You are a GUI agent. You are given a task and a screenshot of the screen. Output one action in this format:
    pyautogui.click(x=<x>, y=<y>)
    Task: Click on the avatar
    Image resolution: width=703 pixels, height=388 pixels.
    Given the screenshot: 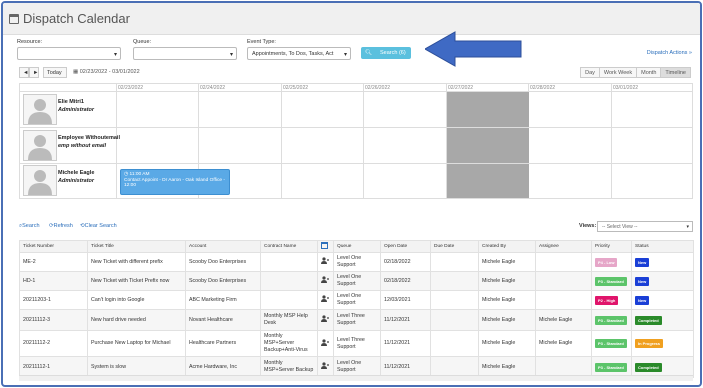 What is the action you would take?
    pyautogui.click(x=40, y=109)
    